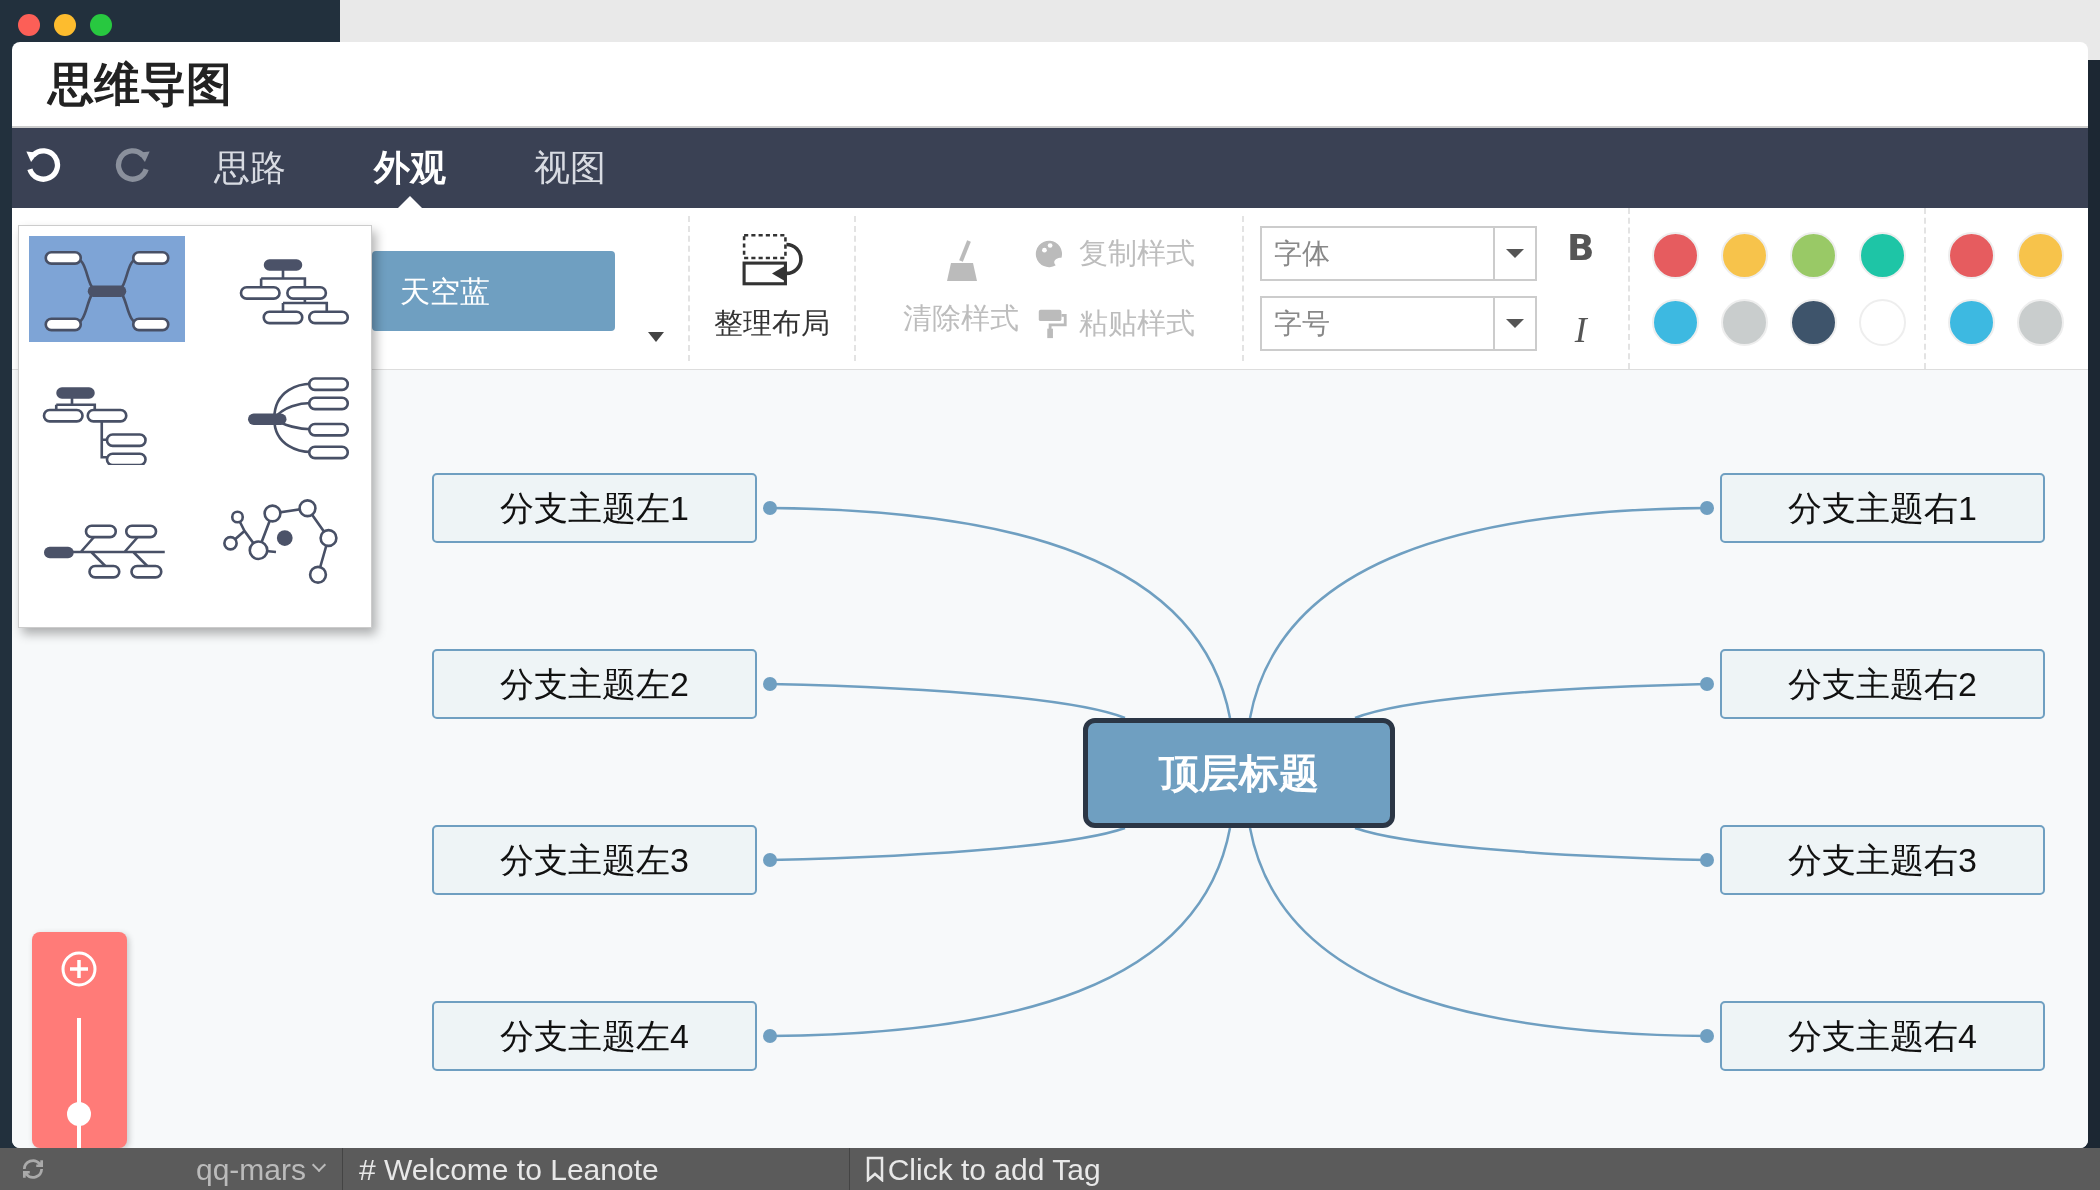  Describe the element at coordinates (79, 969) in the screenshot. I see `zoom-in-icon` at that location.